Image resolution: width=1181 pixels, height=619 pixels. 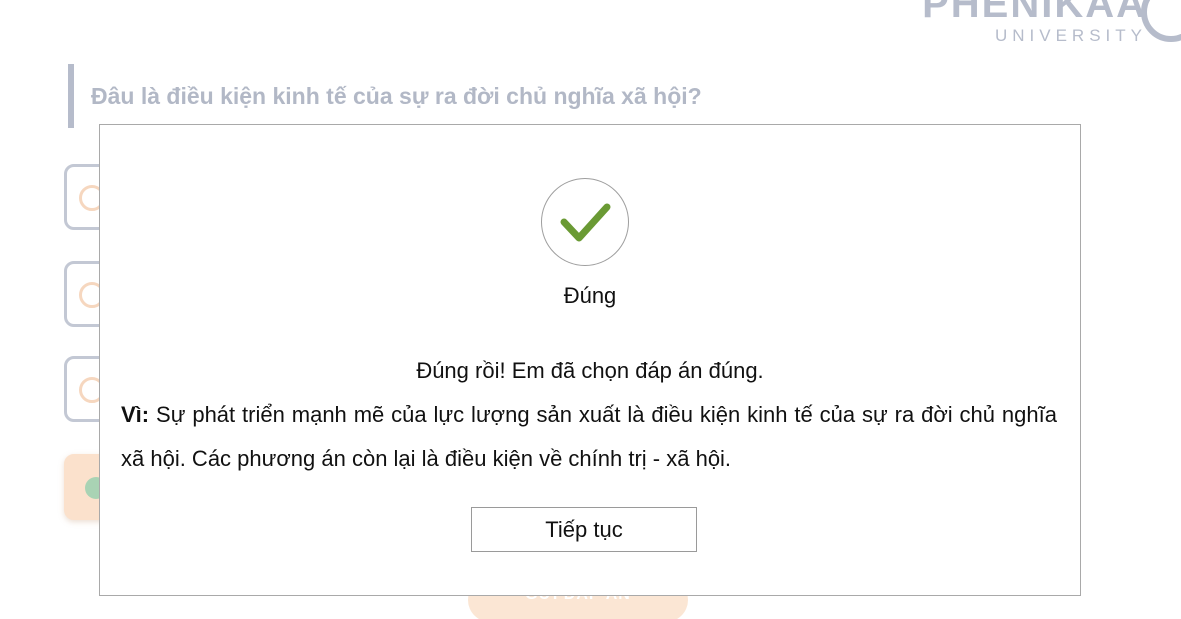 I want to click on logo-subtitle: UNIVERSITY, so click(x=1070, y=35).